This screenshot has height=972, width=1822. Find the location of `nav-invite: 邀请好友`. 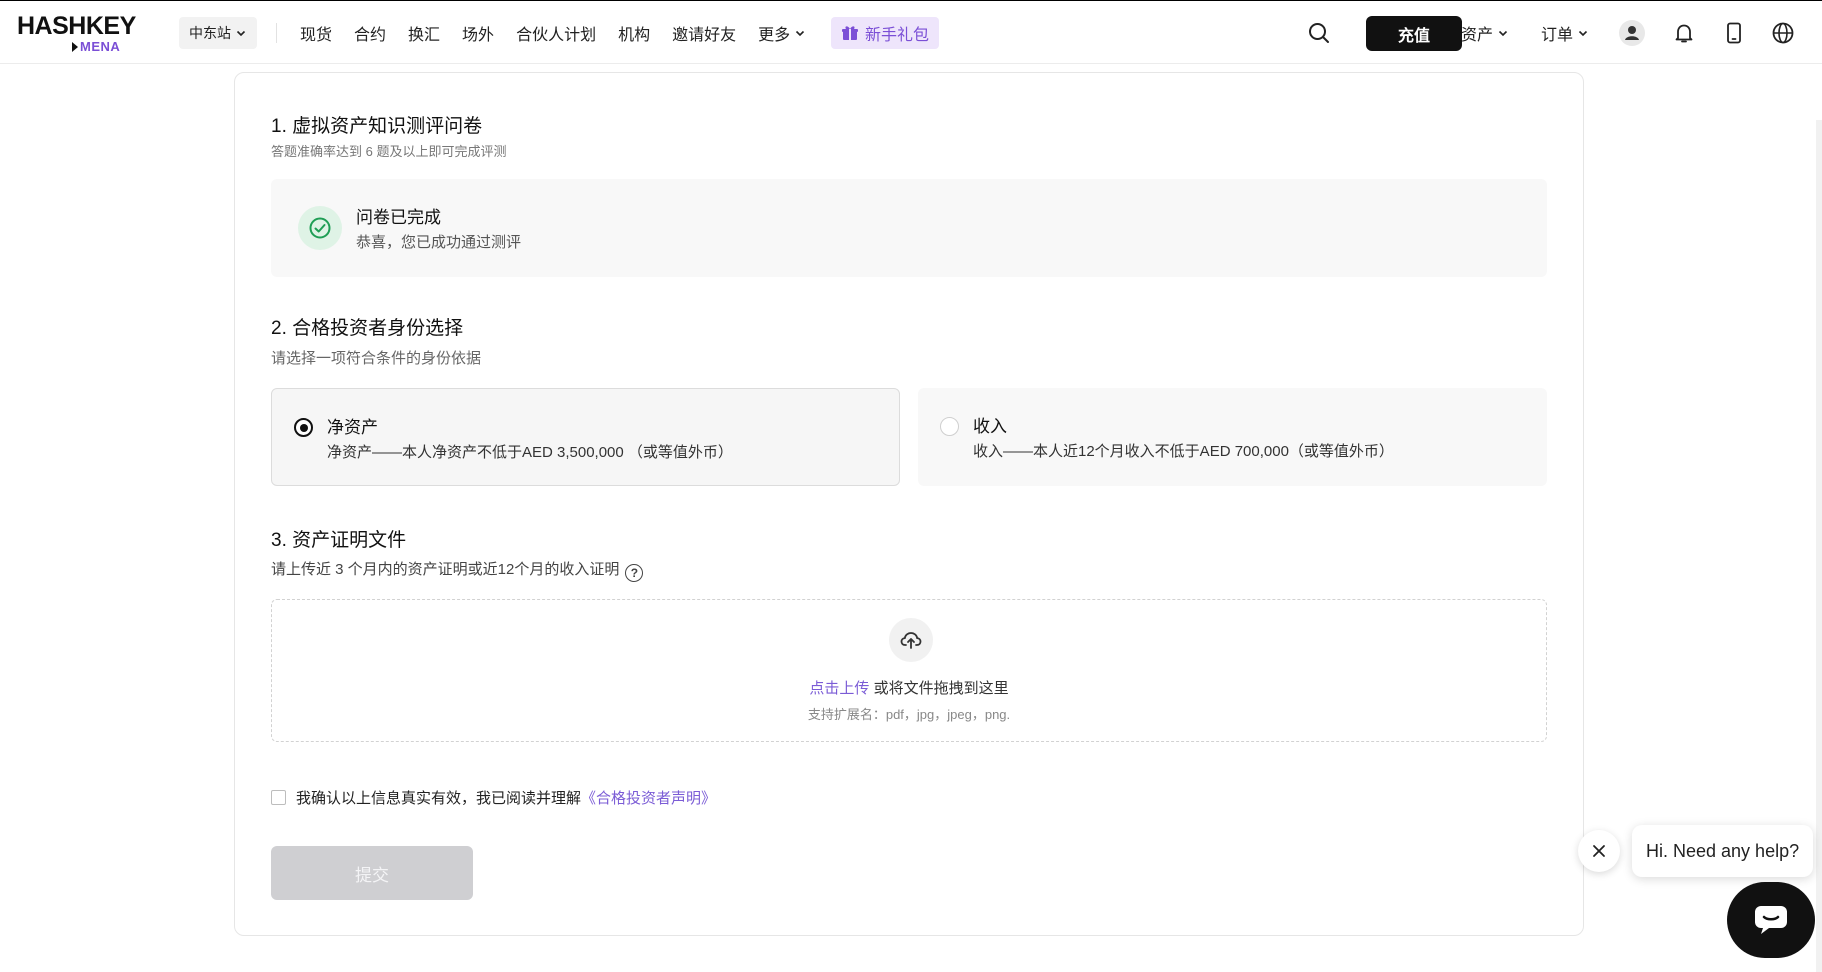

nav-invite: 邀请好友 is located at coordinates (704, 33).